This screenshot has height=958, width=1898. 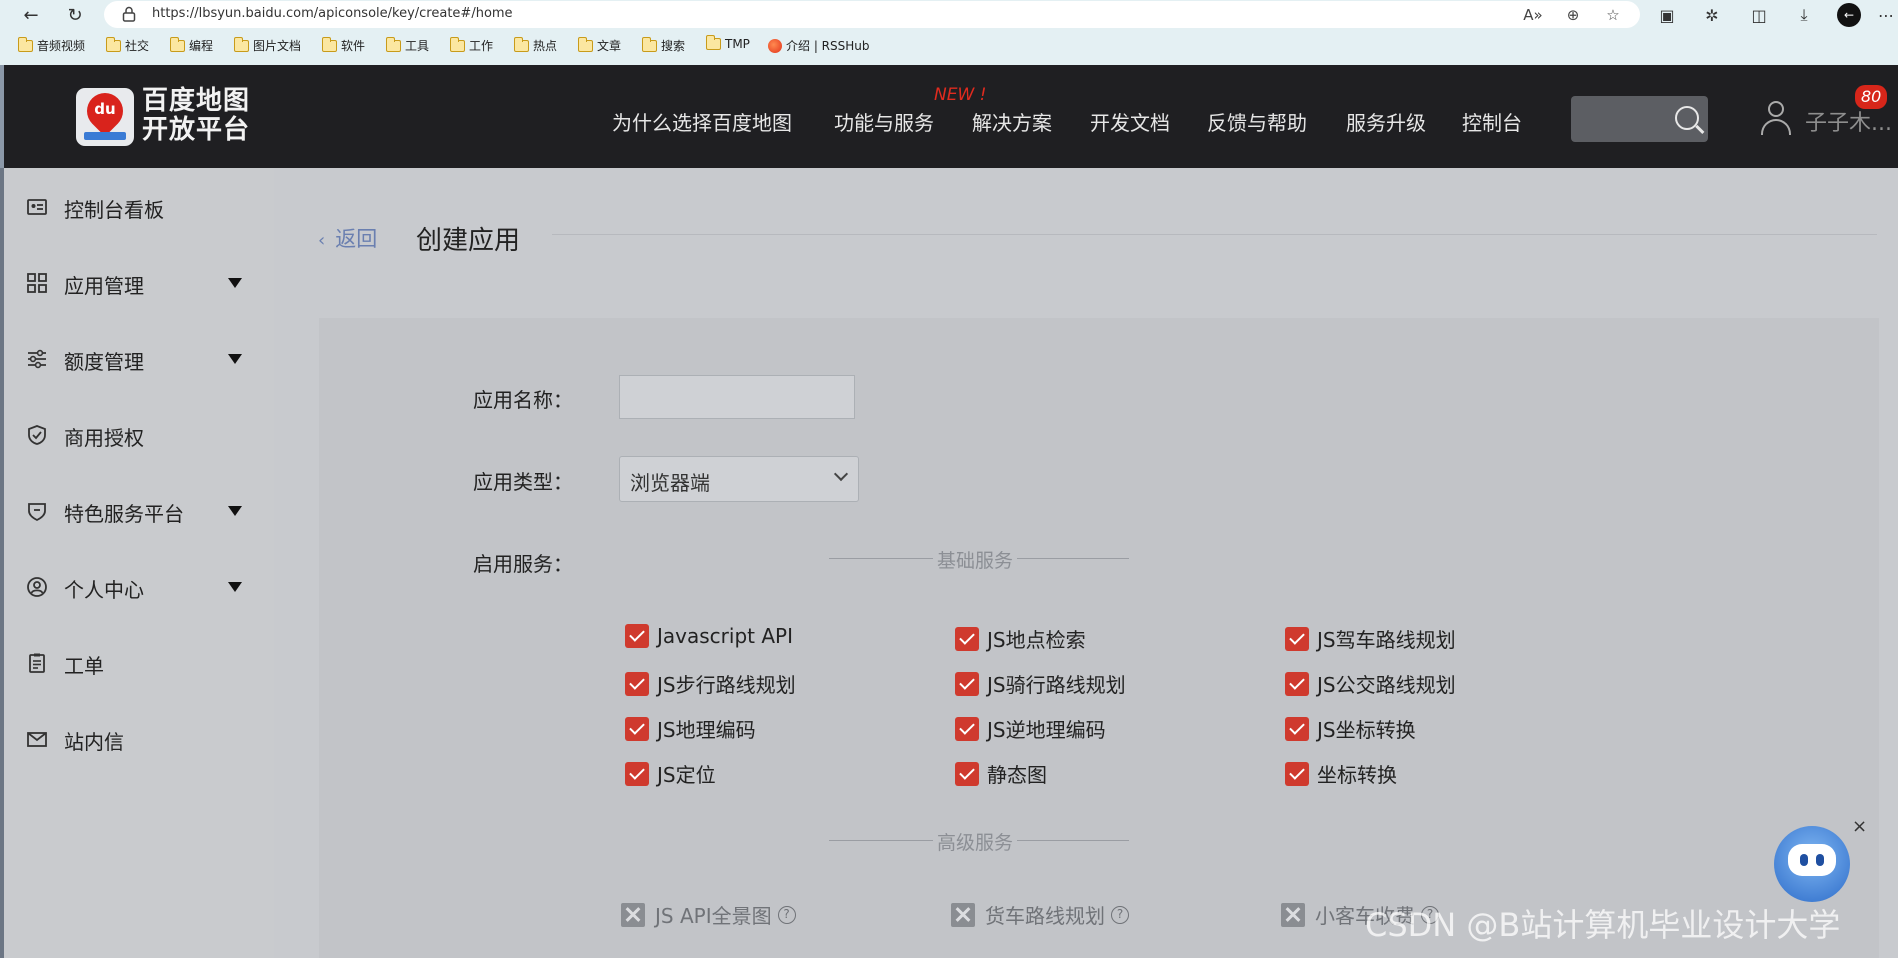 I want to click on bookmark-folder: 工作, so click(x=471, y=45).